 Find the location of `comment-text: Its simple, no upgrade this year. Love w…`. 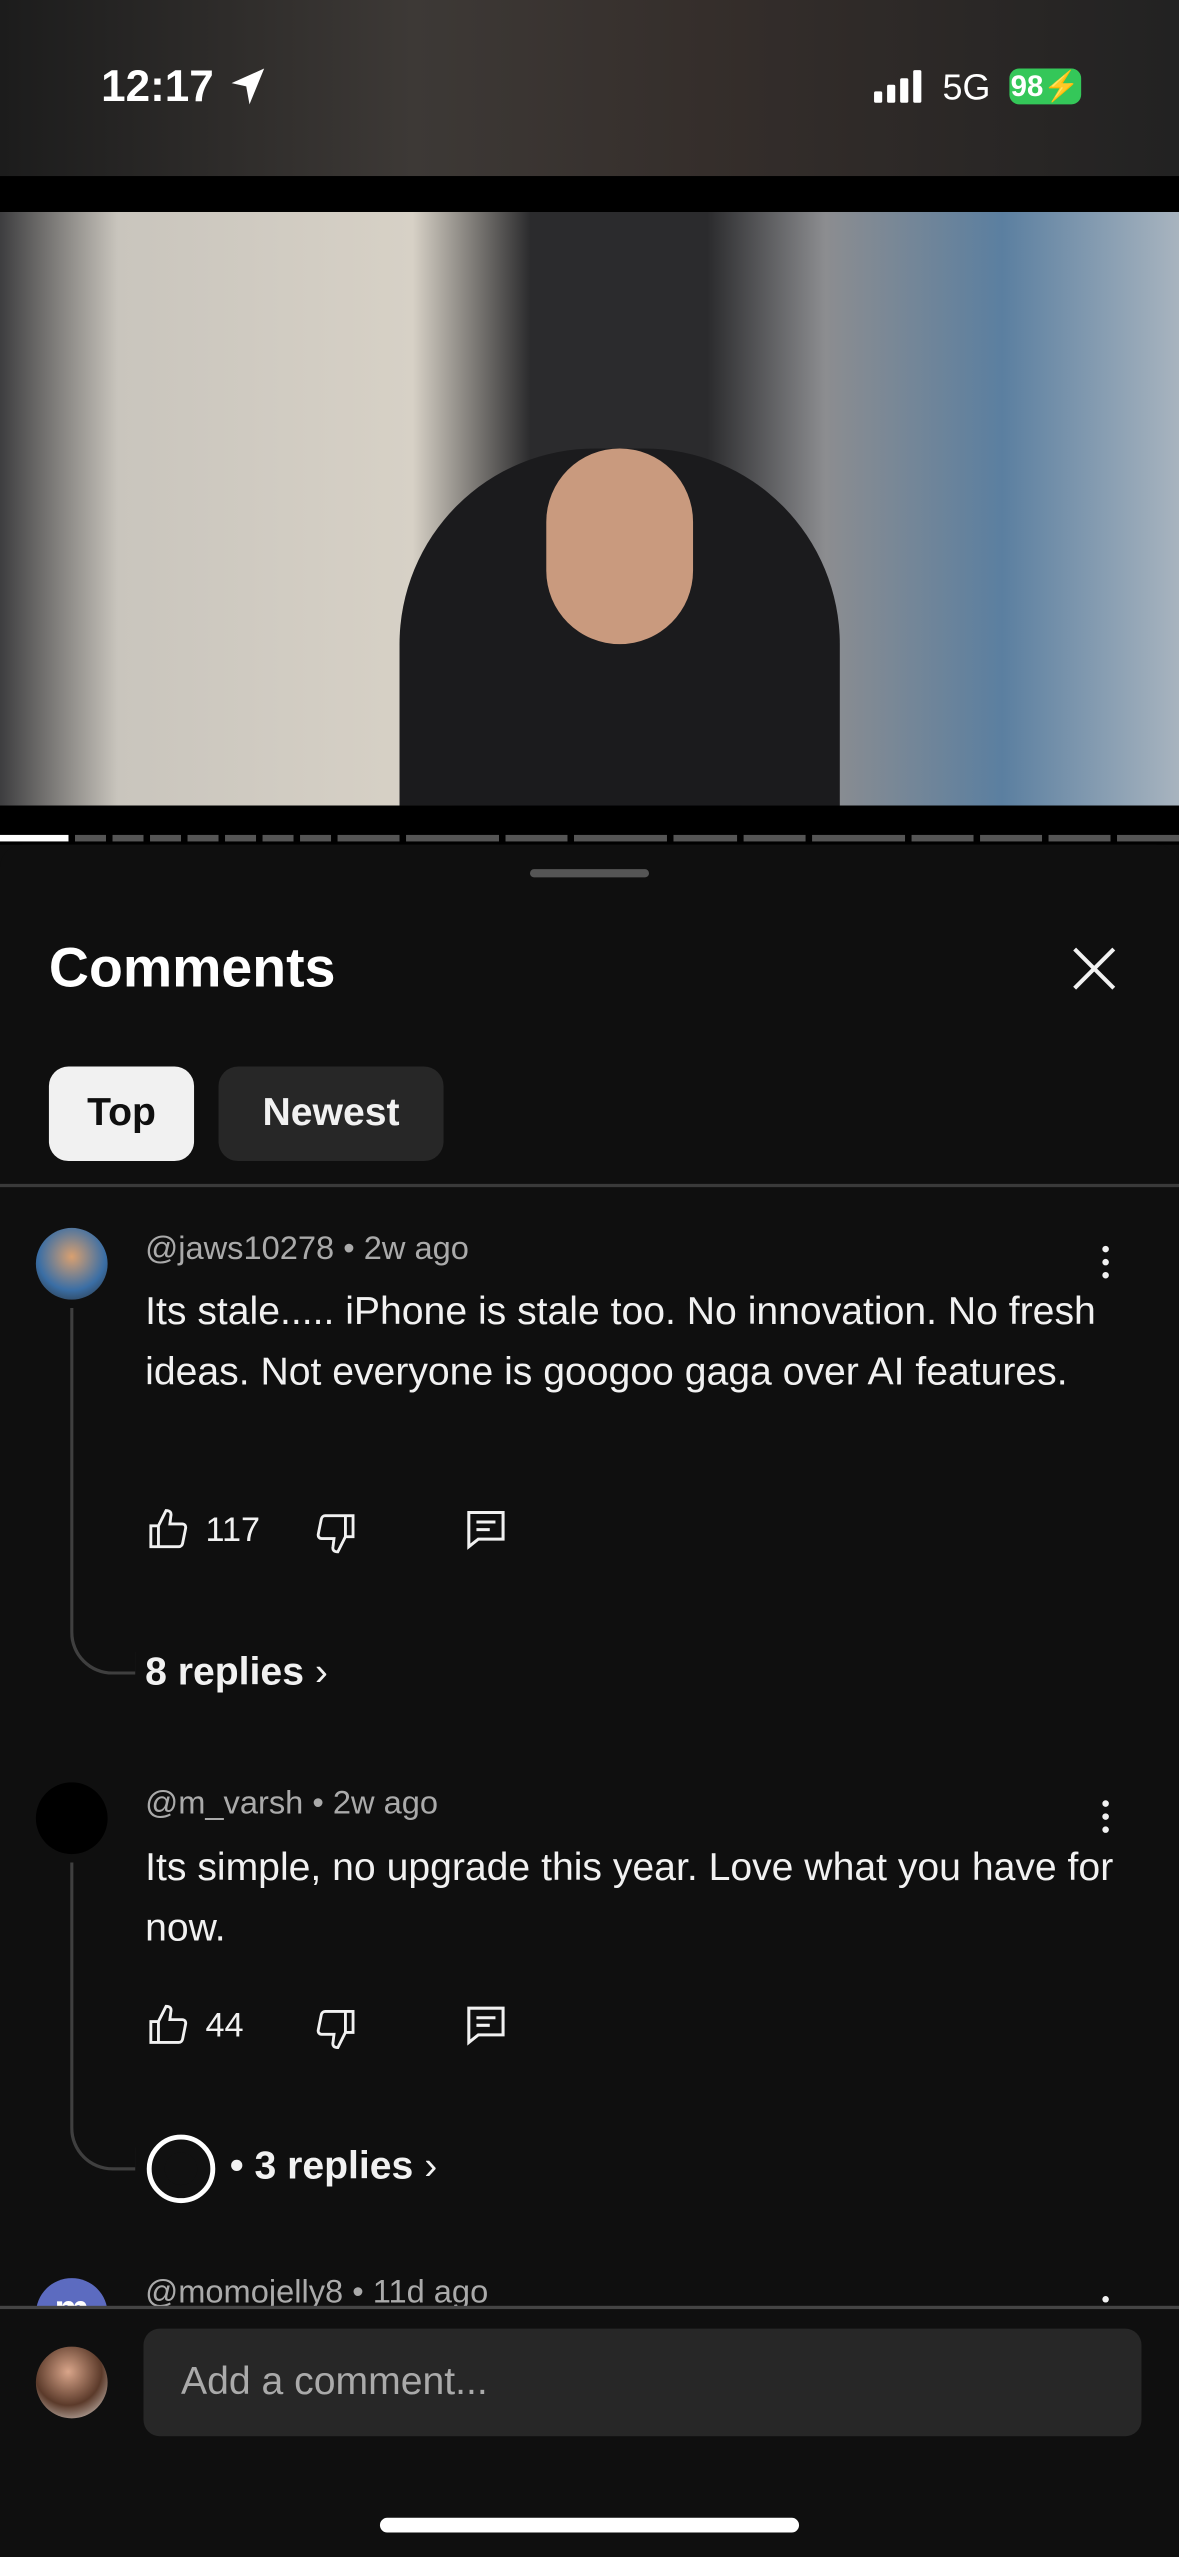

comment-text: Its simple, no upgrade this year. Love w… is located at coordinates (629, 1898).